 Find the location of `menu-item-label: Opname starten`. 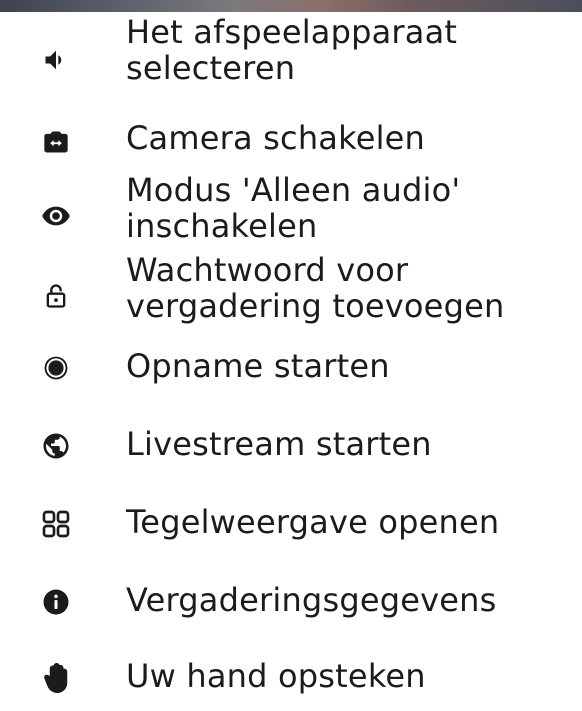

menu-item-label: Opname starten is located at coordinates (258, 366).